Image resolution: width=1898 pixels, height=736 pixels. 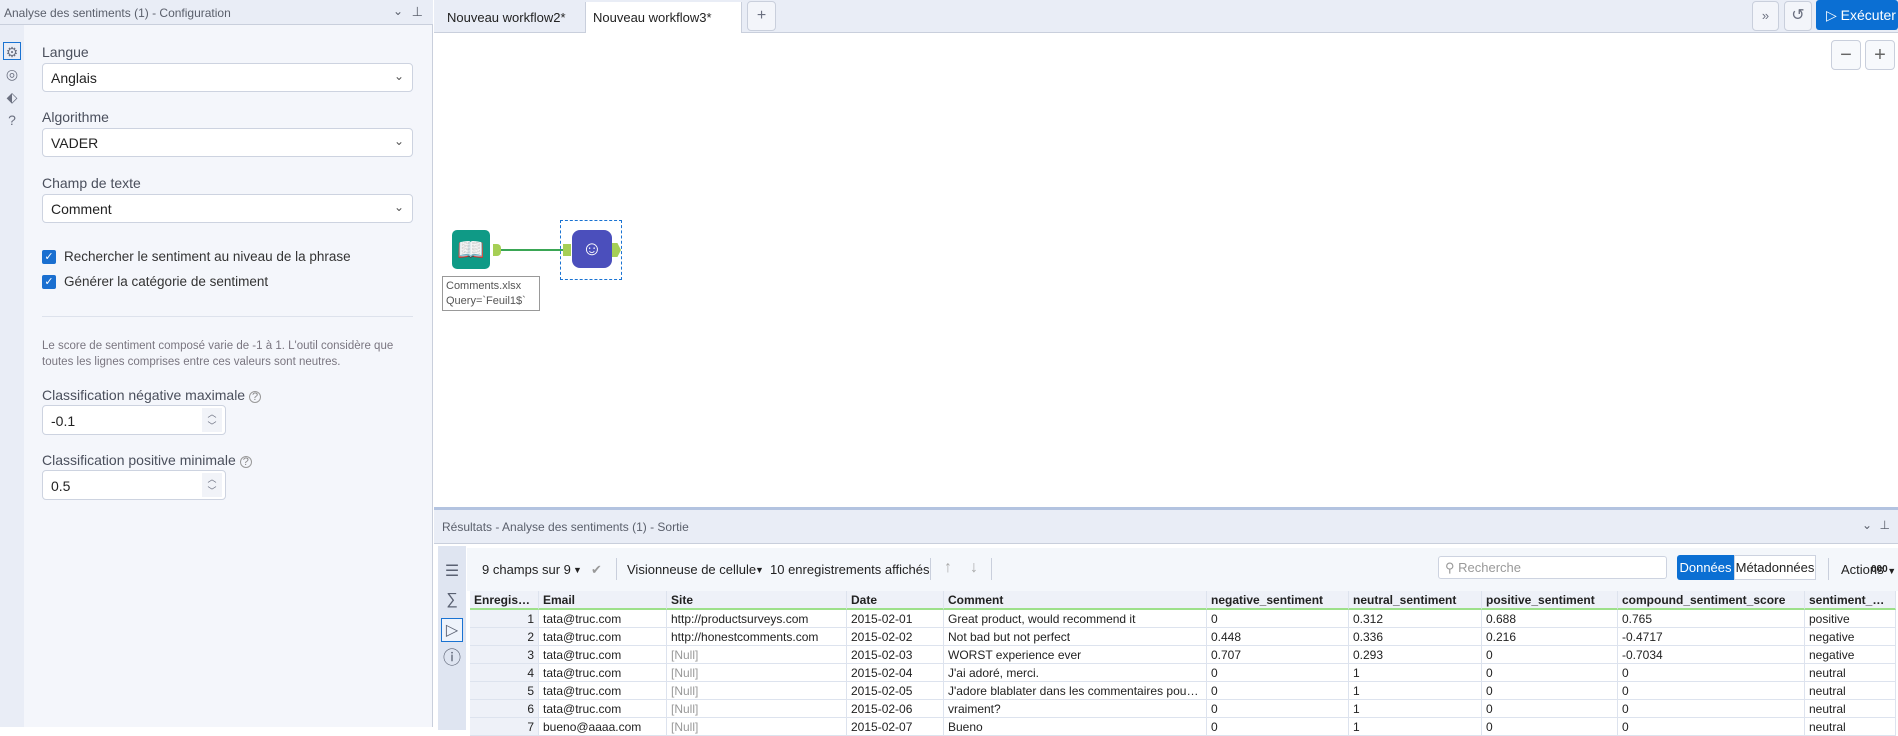 I want to click on table-cell: 0.336, so click(x=1415, y=636).